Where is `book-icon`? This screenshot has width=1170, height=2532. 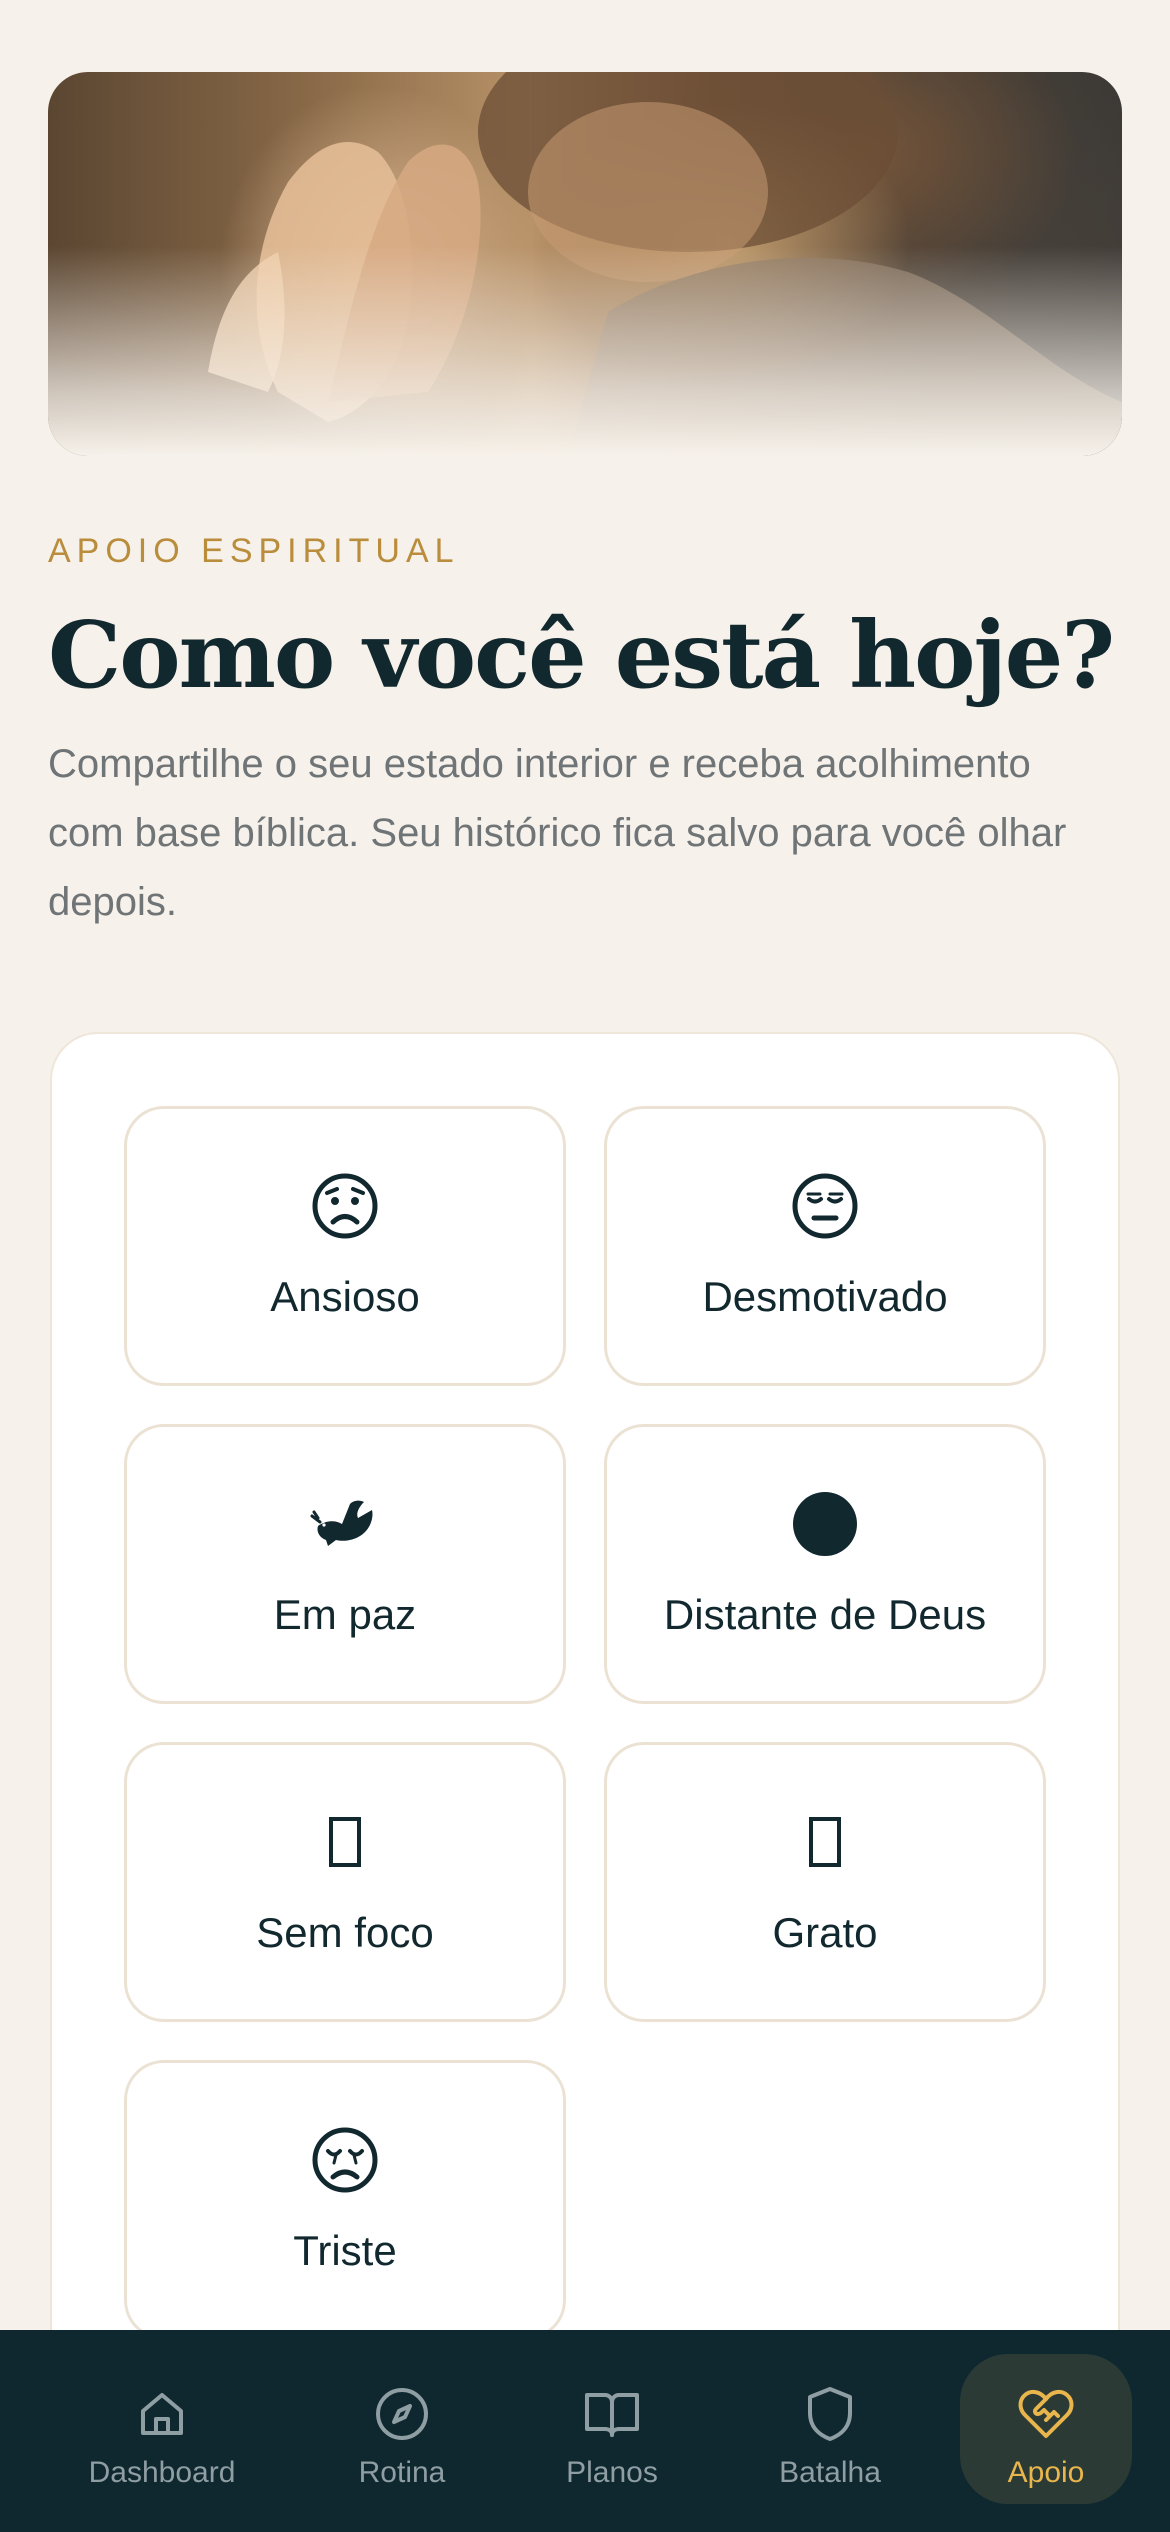 book-icon is located at coordinates (612, 2414).